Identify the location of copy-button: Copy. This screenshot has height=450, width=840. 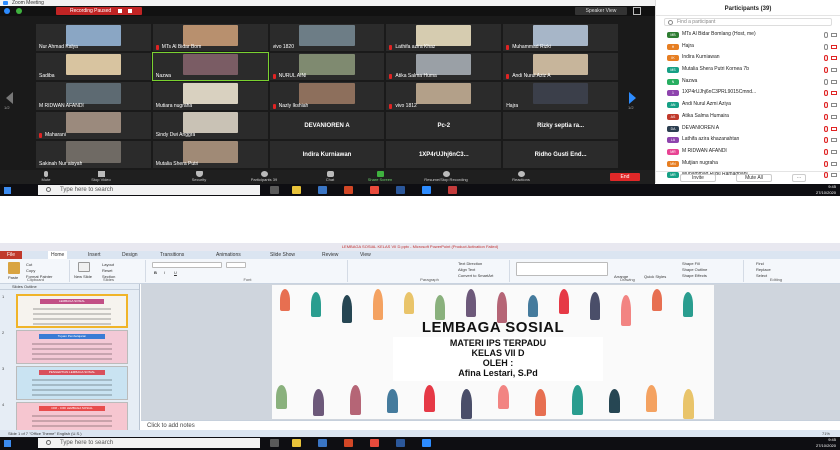
(30, 270).